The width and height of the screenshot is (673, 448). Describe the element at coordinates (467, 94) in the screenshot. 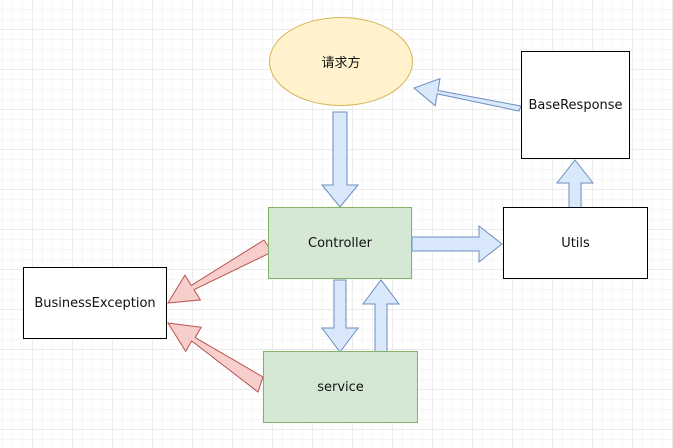

I see `arrow-baseresponse-to-requester` at that location.